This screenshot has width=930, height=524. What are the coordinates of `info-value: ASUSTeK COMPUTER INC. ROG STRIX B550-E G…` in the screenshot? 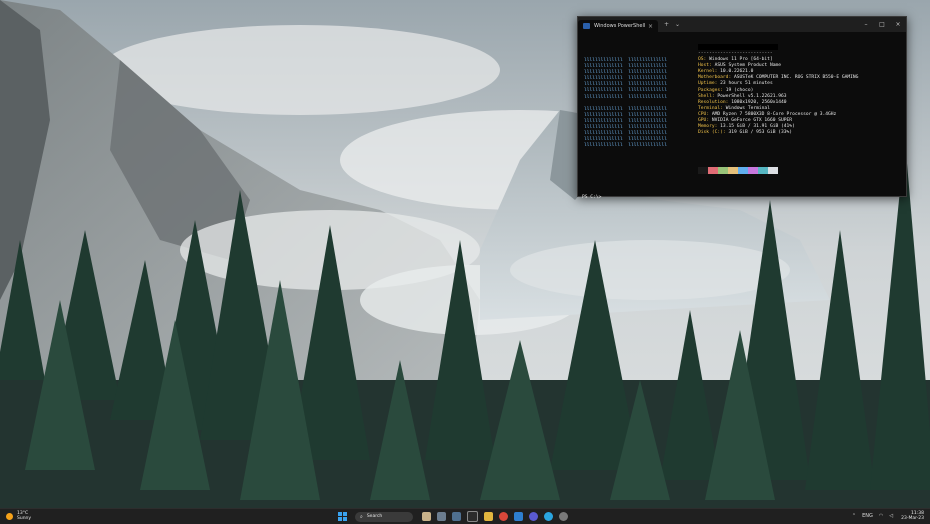 It's located at (796, 78).